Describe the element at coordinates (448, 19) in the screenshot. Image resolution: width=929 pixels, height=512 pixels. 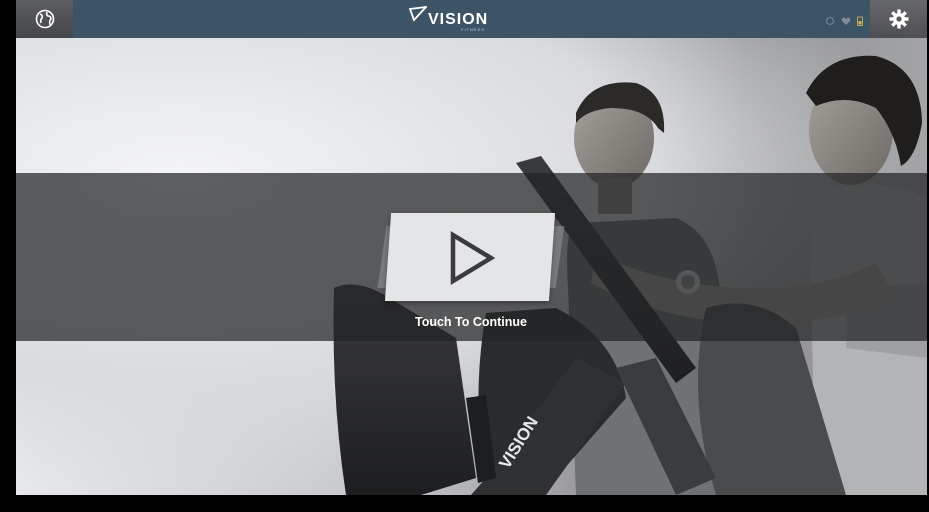
I see `brand-logo: VISION FITNESS` at that location.